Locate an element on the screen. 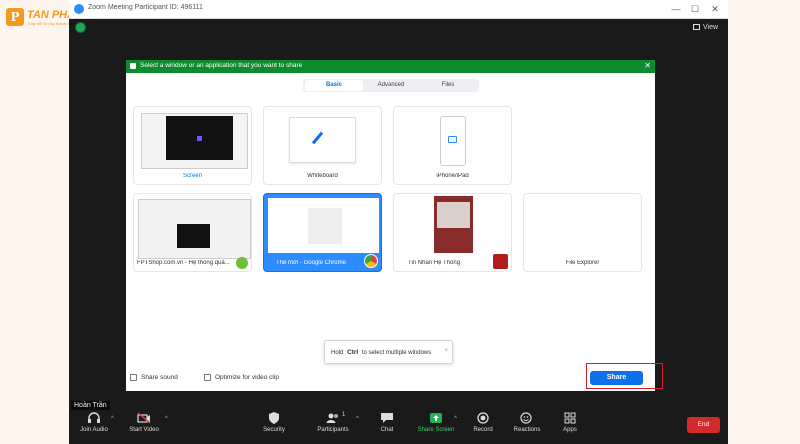  grid-icon is located at coordinates (696, 27).